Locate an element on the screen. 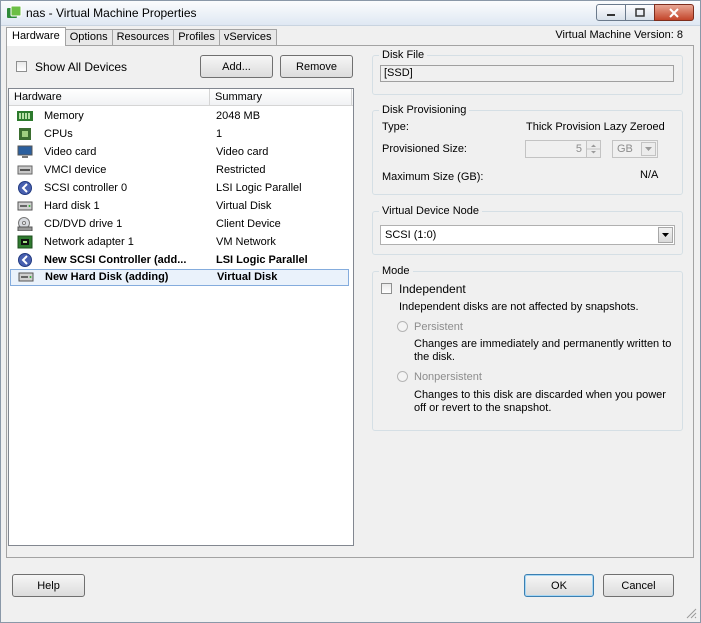  nonpersistent-radio is located at coordinates (402, 376).